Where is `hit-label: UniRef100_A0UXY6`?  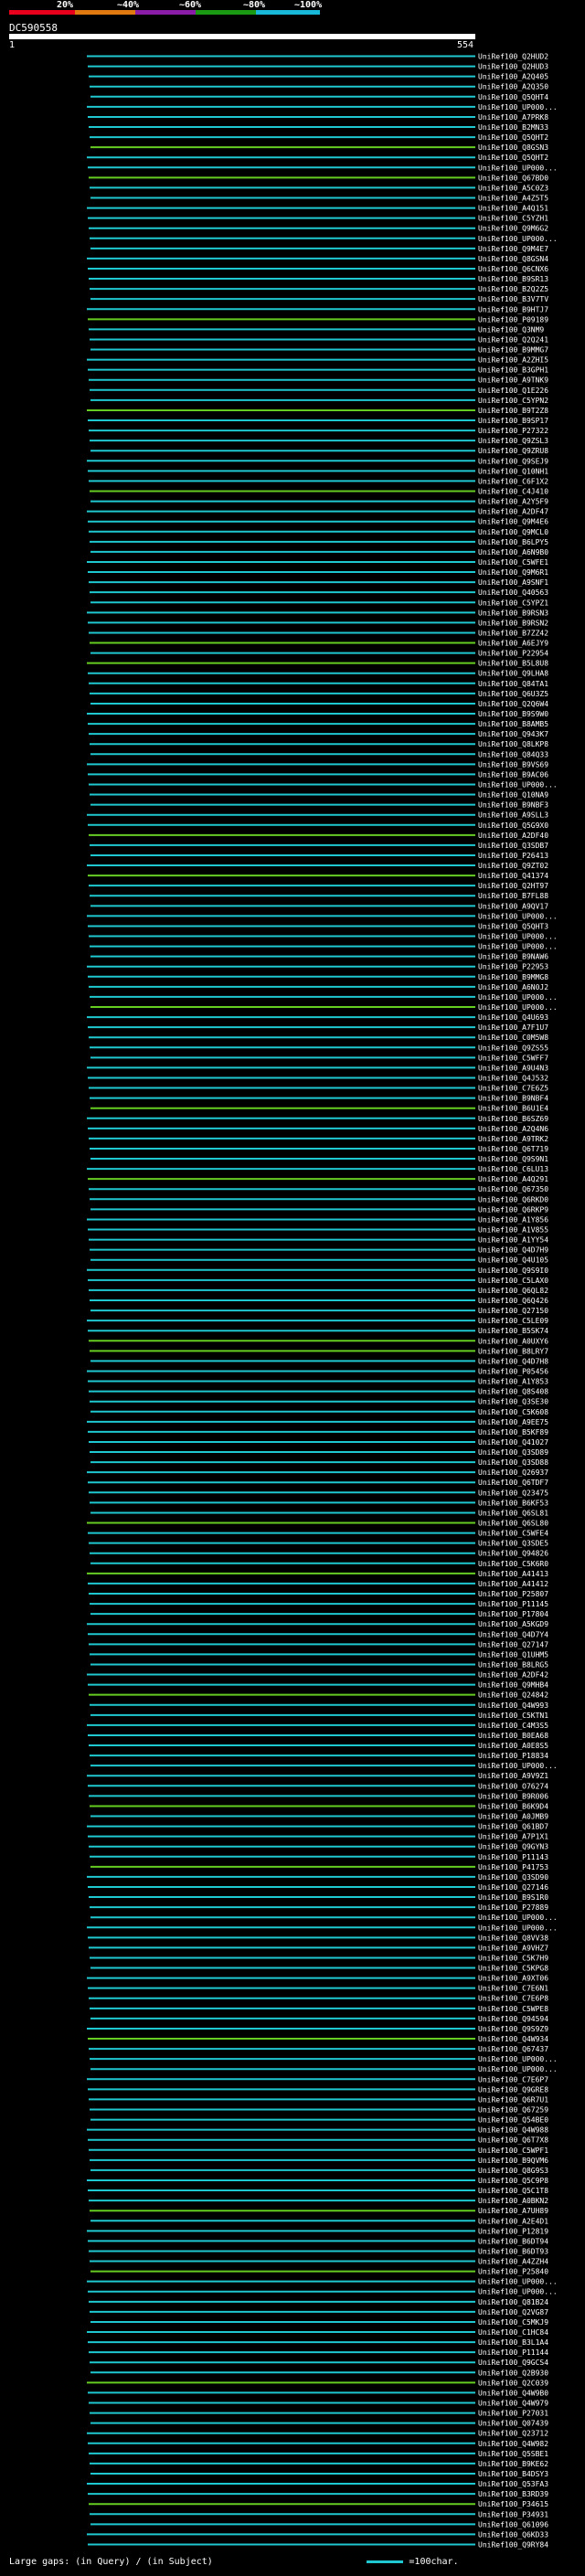 hit-label: UniRef100_A0UXY6 is located at coordinates (513, 1341).